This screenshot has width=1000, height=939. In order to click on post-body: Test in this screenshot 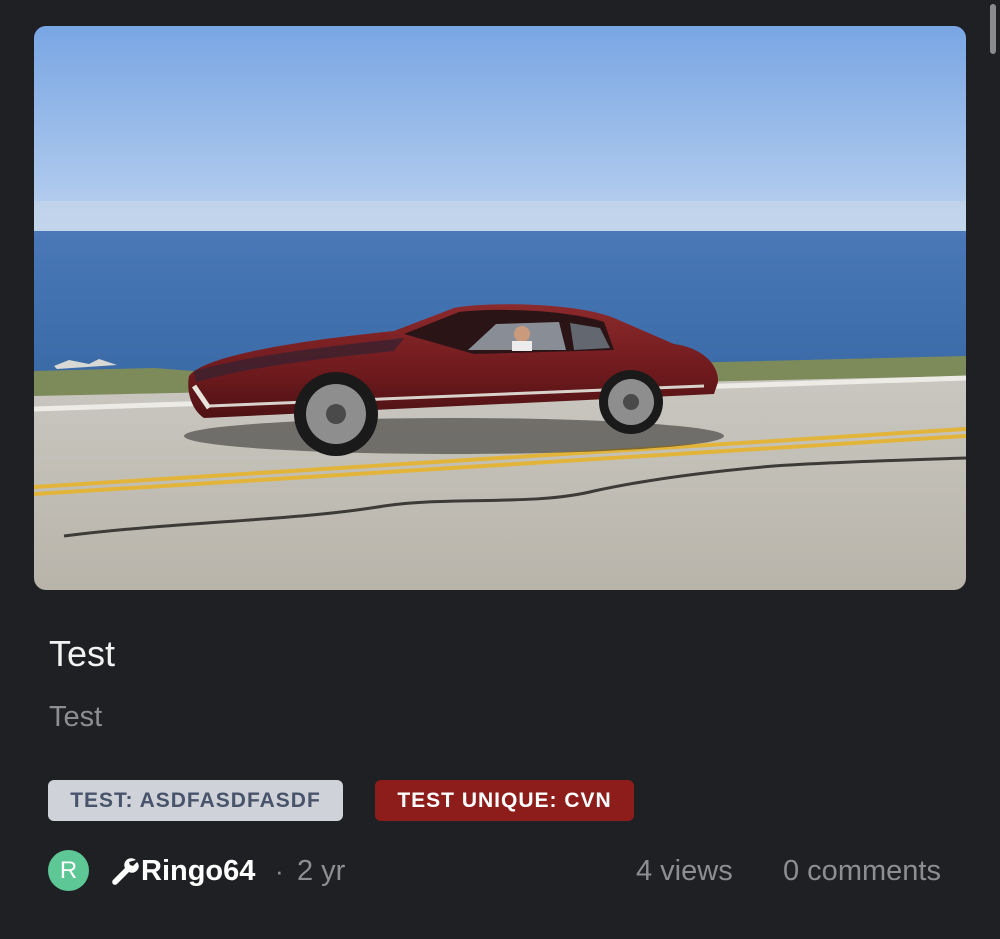, I will do `click(76, 717)`.